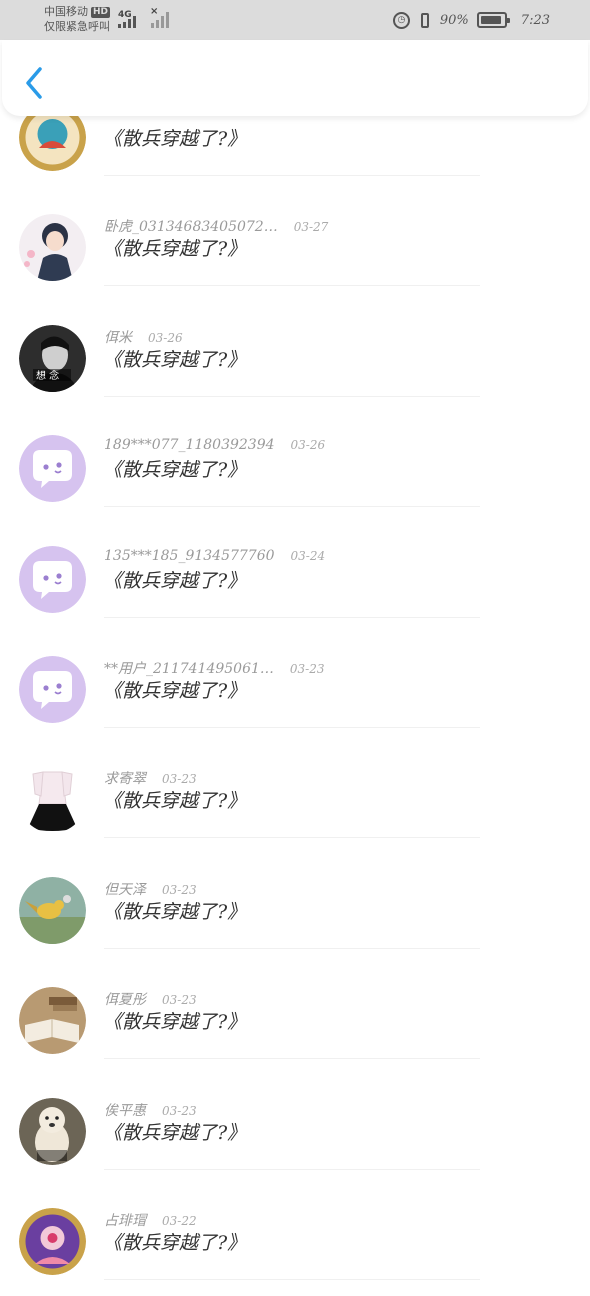 The image size is (590, 1296). Describe the element at coordinates (189, 556) in the screenshot. I see `username: 135***185_9134577760` at that location.